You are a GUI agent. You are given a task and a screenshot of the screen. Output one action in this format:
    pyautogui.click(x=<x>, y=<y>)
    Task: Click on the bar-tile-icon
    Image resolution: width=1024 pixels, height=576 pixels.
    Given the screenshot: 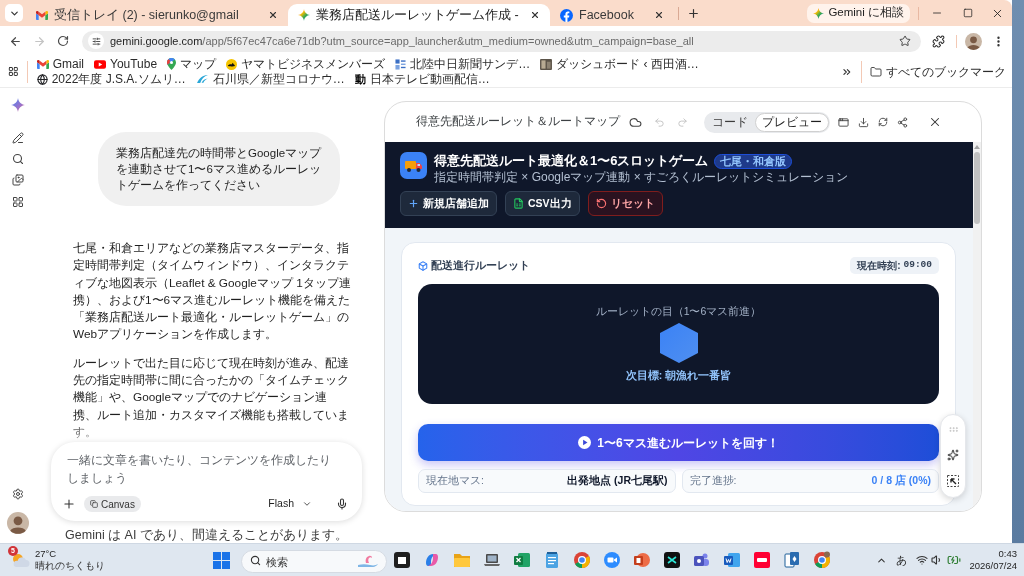 What is the action you would take?
    pyautogui.click(x=762, y=560)
    